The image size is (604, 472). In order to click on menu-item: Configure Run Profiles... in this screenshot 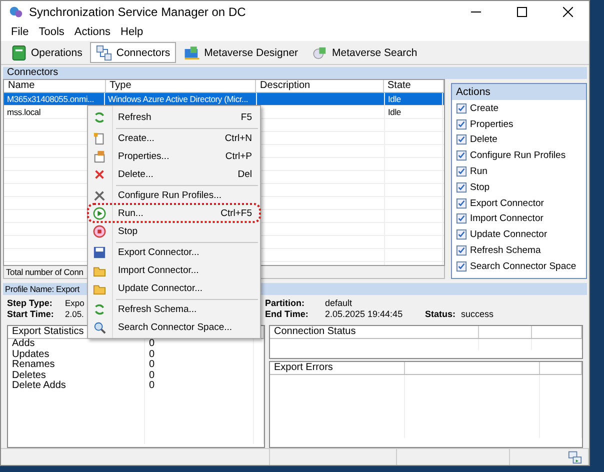, I will do `click(174, 195)`.